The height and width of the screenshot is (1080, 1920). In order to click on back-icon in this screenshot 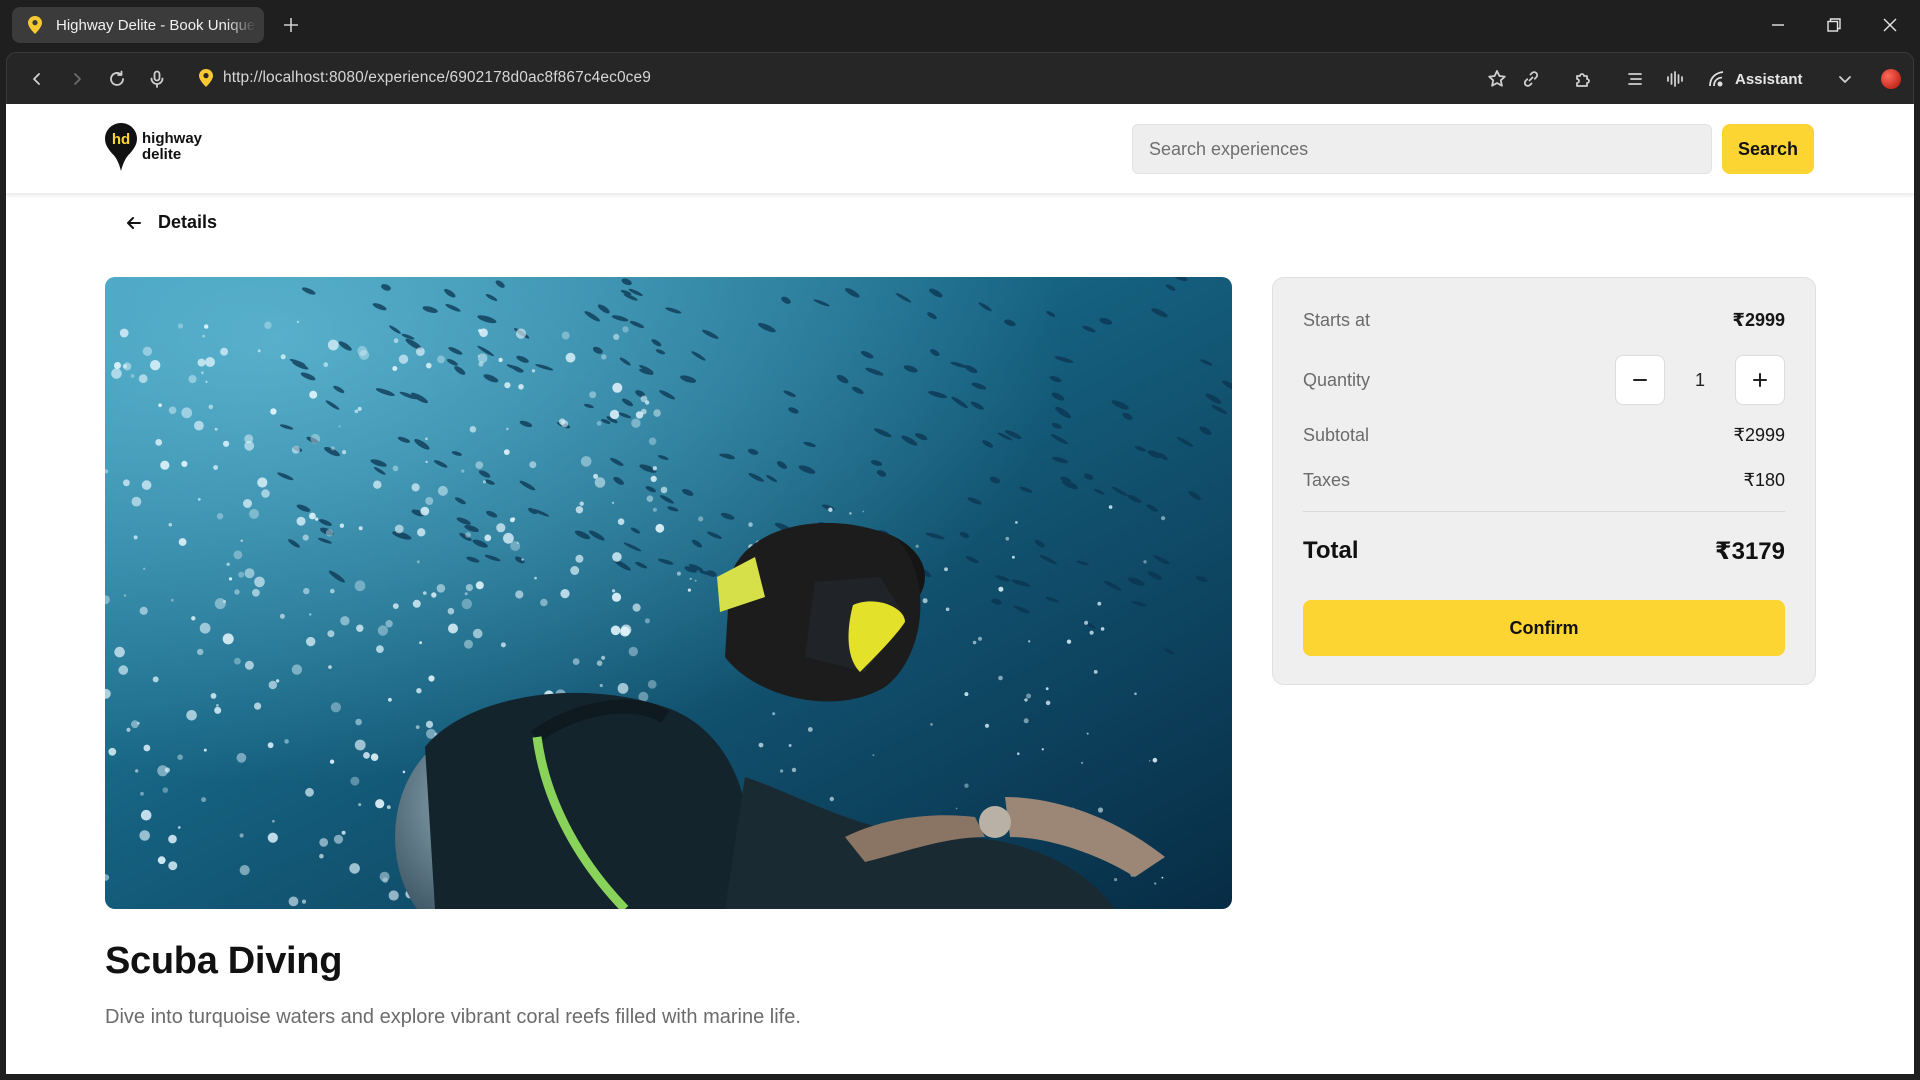, I will do `click(36, 79)`.